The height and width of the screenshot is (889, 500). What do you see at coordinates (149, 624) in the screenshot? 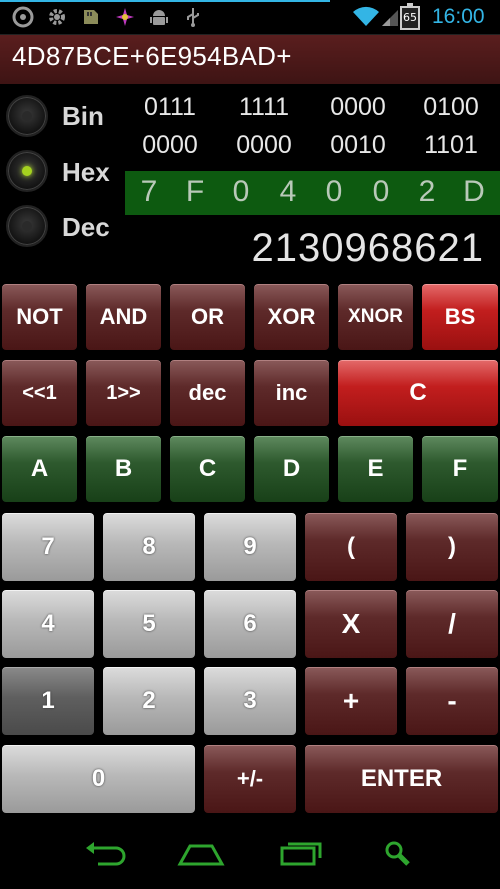
I see `digit-5-button: 5` at bounding box center [149, 624].